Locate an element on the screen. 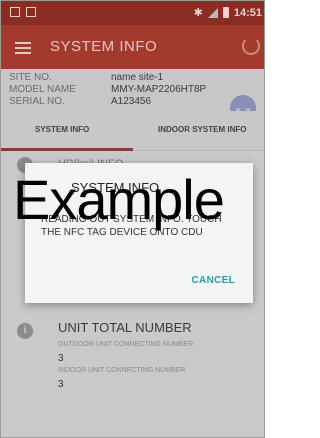 The width and height of the screenshot is (320, 438). image-icon is located at coordinates (15, 12).